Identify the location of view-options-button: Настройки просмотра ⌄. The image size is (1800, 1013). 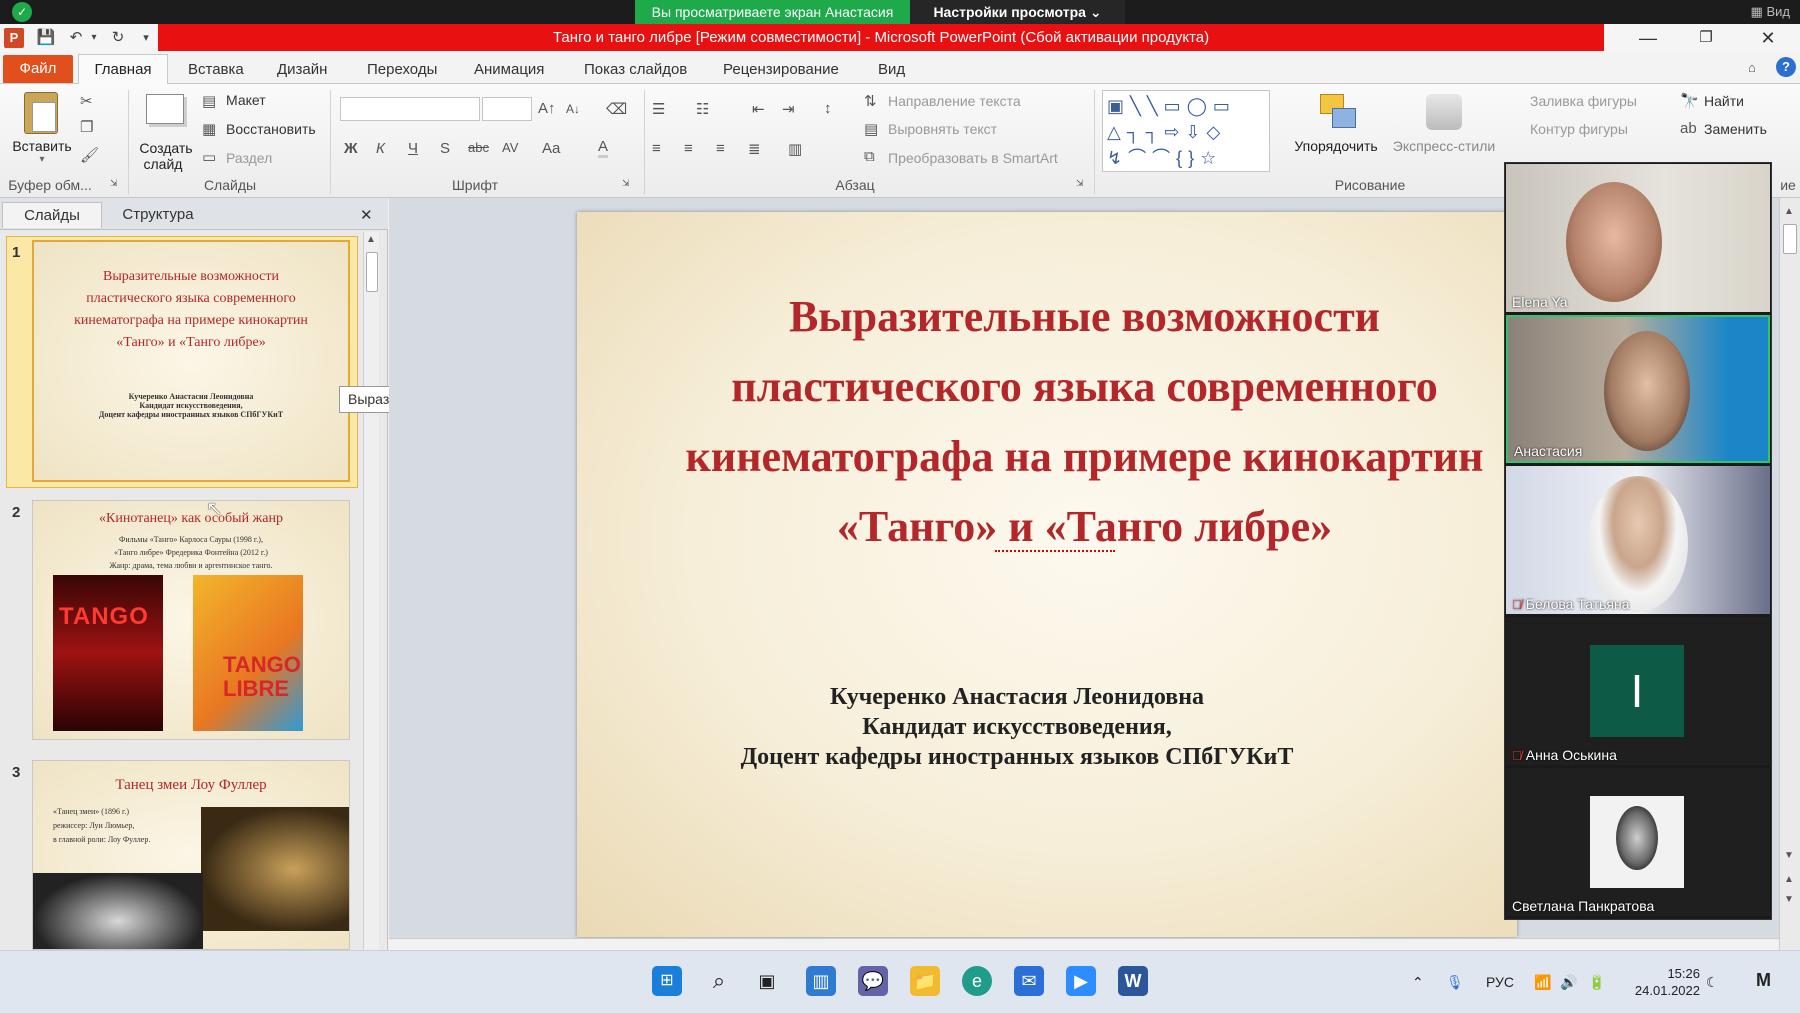
(1017, 12).